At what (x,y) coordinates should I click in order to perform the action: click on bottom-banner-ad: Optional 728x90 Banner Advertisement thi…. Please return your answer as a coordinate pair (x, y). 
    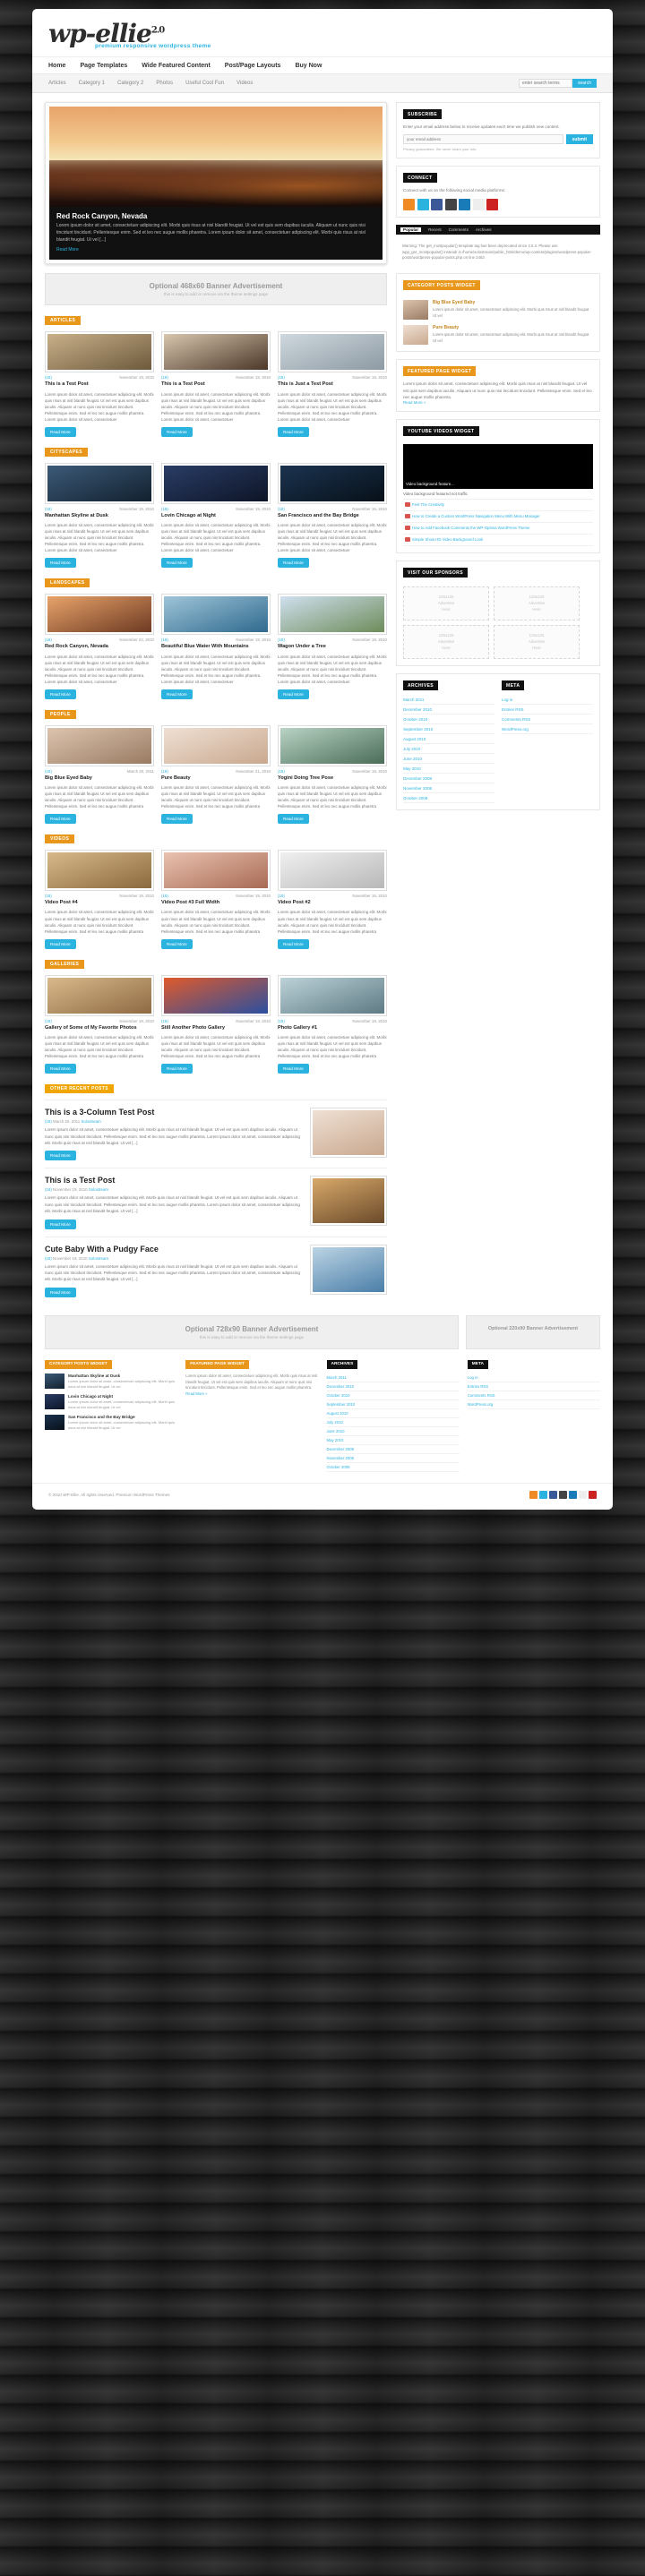
    Looking at the image, I should click on (252, 1332).